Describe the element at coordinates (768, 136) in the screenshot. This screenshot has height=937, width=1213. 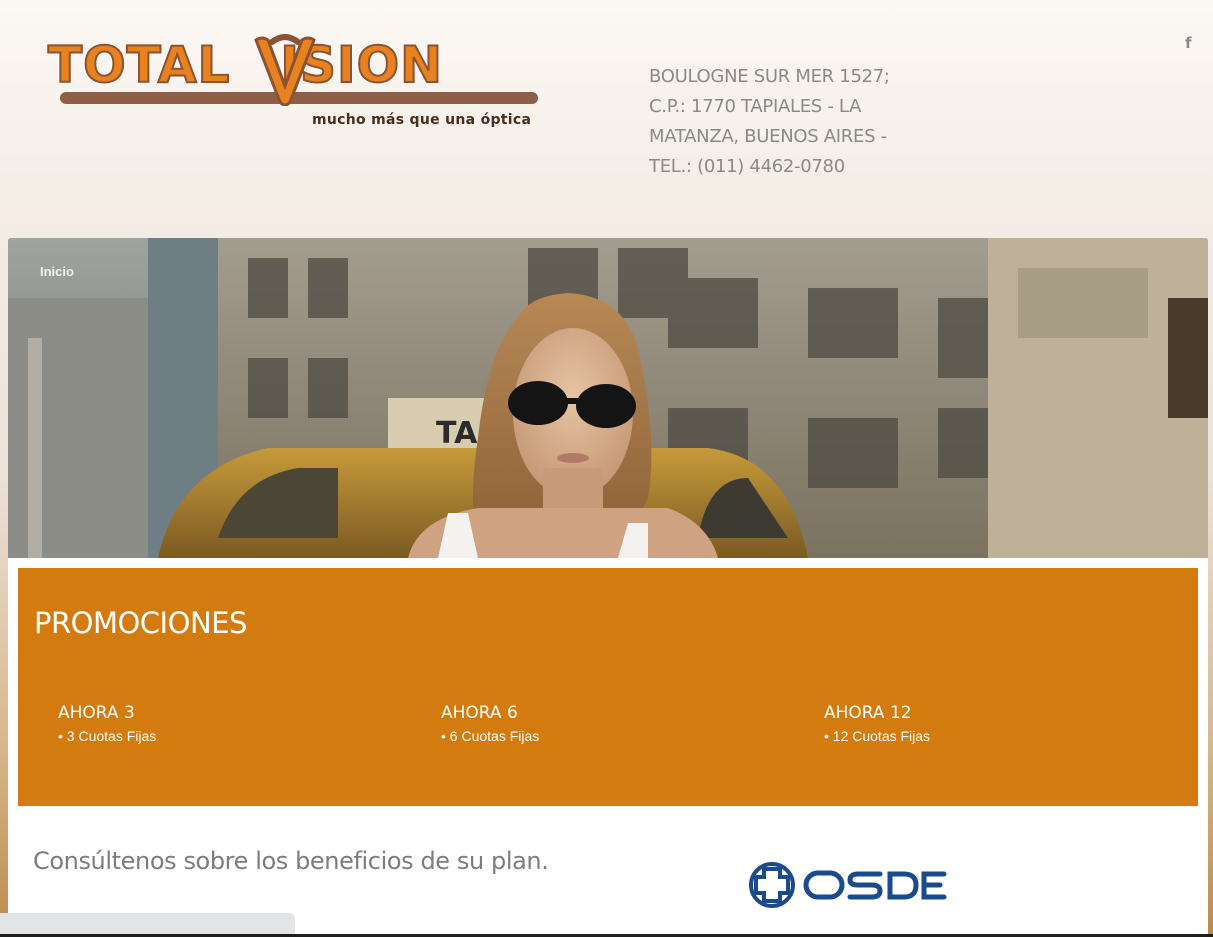
I see `address-line: MATANZA, BUENOS AIRES -` at that location.